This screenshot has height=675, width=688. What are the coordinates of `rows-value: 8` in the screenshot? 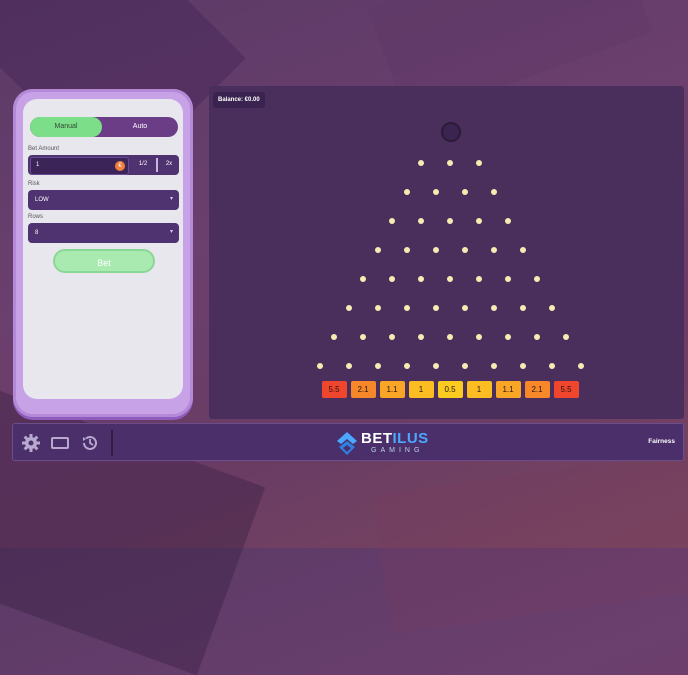 It's located at (37, 233).